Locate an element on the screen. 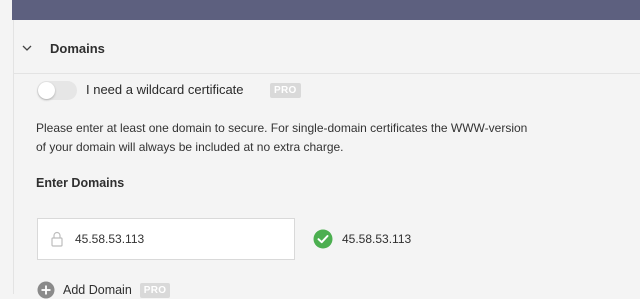 The image size is (640, 299). lock-icon is located at coordinates (57, 239).